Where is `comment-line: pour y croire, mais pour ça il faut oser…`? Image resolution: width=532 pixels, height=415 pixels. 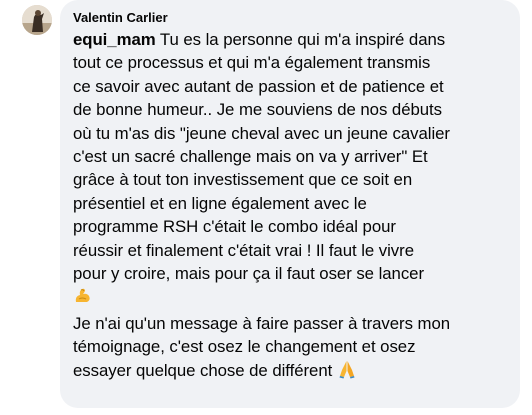
comment-line: pour y croire, mais pour ça il faut oser… is located at coordinates (248, 274).